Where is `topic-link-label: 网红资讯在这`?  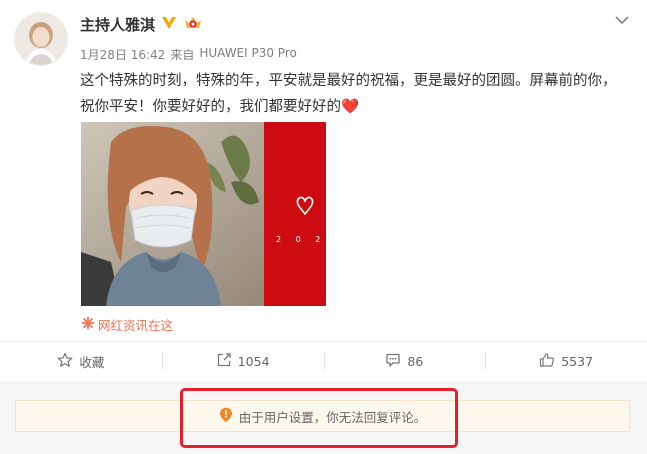 topic-link-label: 网红资讯在这 is located at coordinates (135, 324).